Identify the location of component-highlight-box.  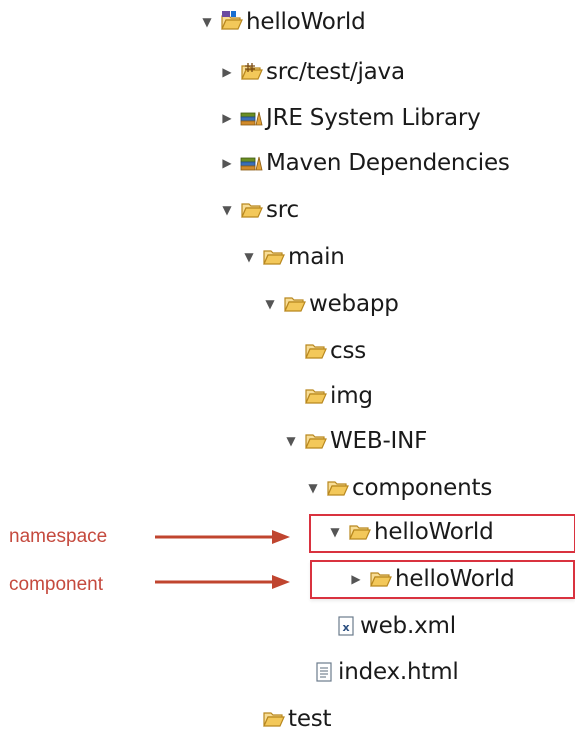
(442, 579).